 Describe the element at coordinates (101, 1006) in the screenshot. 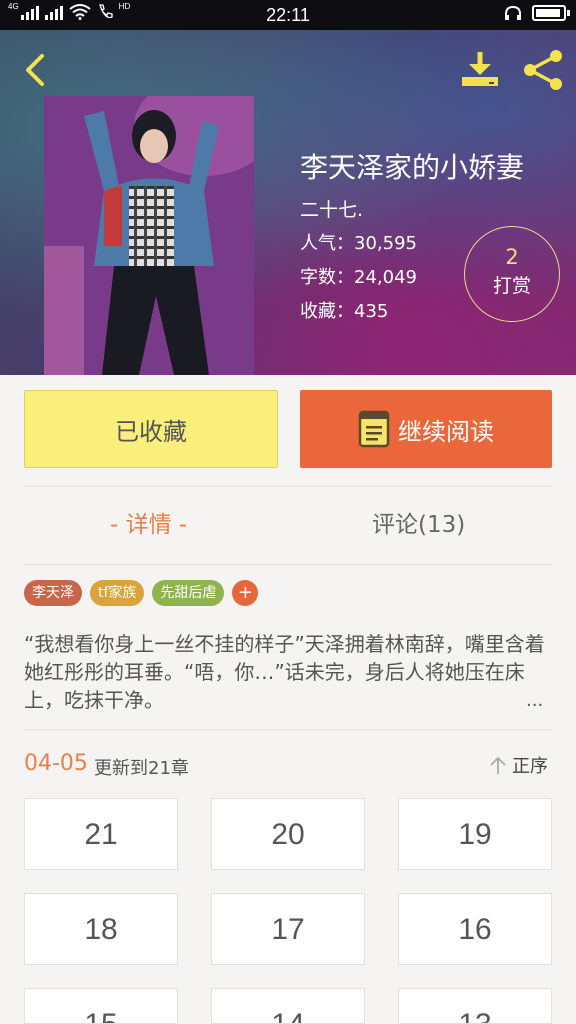

I see `chapter-button: 15` at that location.